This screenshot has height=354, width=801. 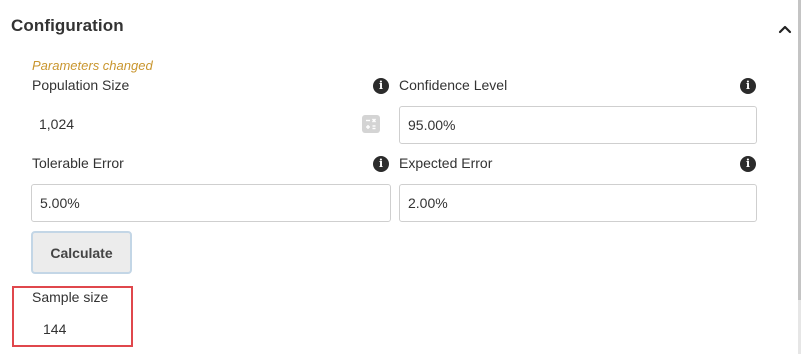 What do you see at coordinates (81, 85) in the screenshot?
I see `population-size-label: Population Size` at bounding box center [81, 85].